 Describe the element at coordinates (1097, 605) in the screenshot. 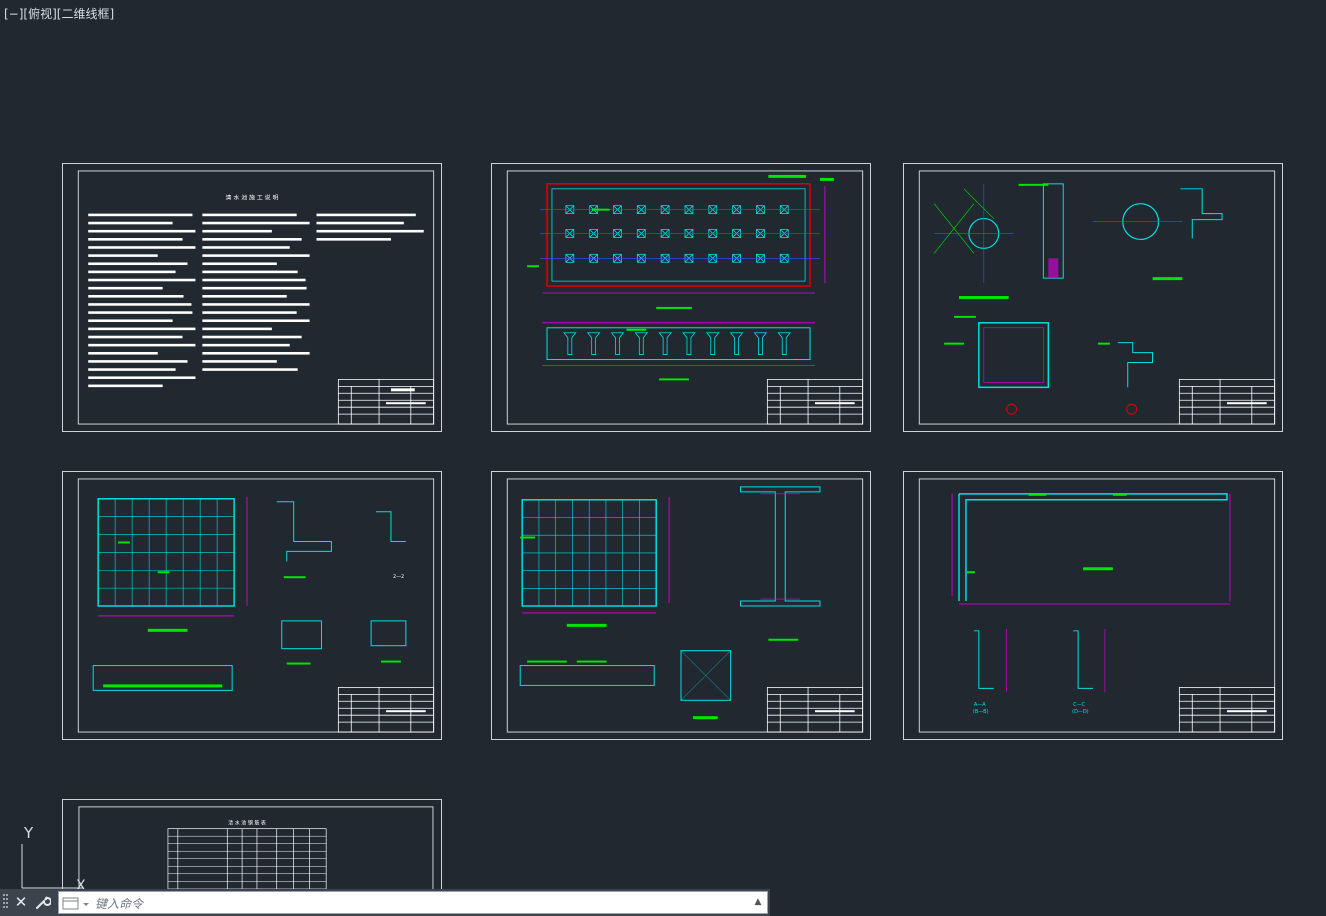

I see `wall-section-graphics: A—A (B—B) C—C (D—D)` at that location.